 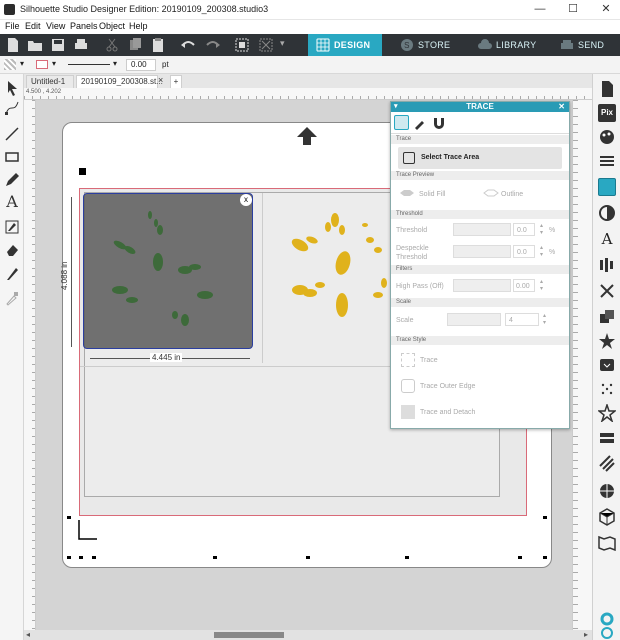 What do you see at coordinates (607, 265) in the screenshot?
I see `align-icon` at bounding box center [607, 265].